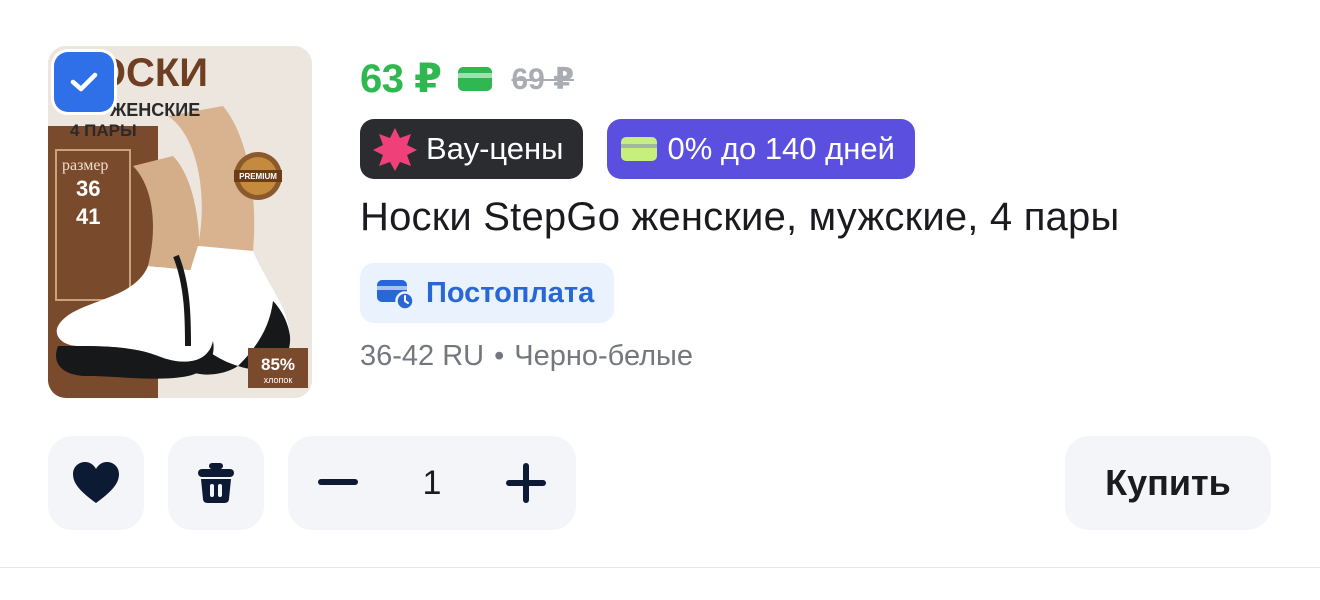 The width and height of the screenshot is (1320, 600). I want to click on checkmark-icon, so click(84, 82).